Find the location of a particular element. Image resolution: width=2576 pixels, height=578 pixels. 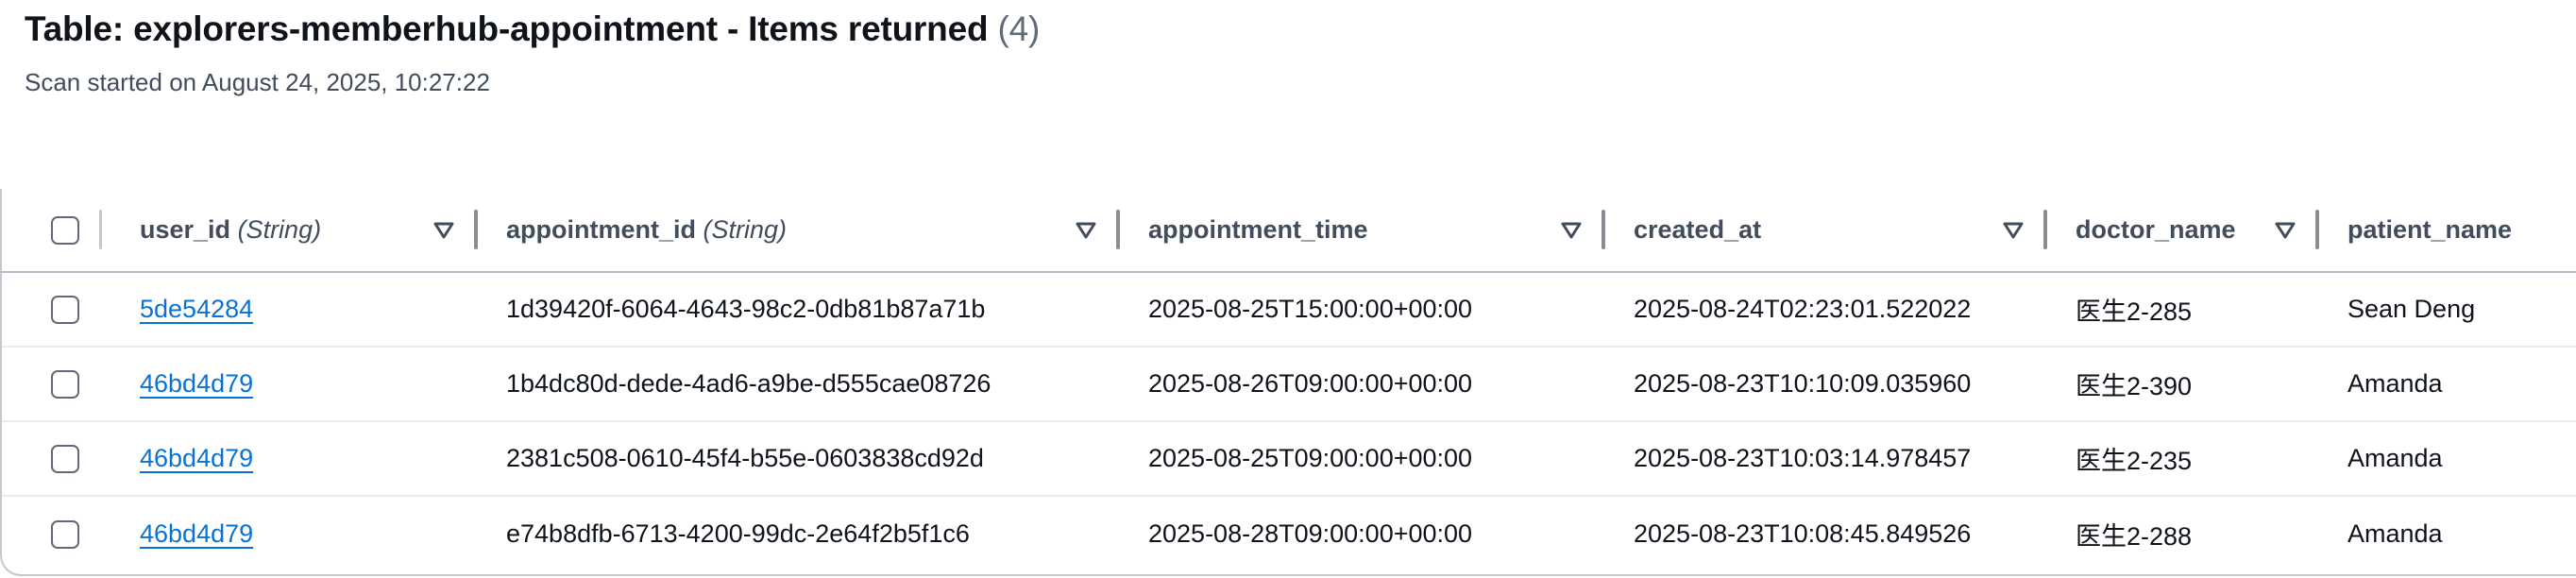

cell-doctor-name: 医生2-285 is located at coordinates (2183, 310).